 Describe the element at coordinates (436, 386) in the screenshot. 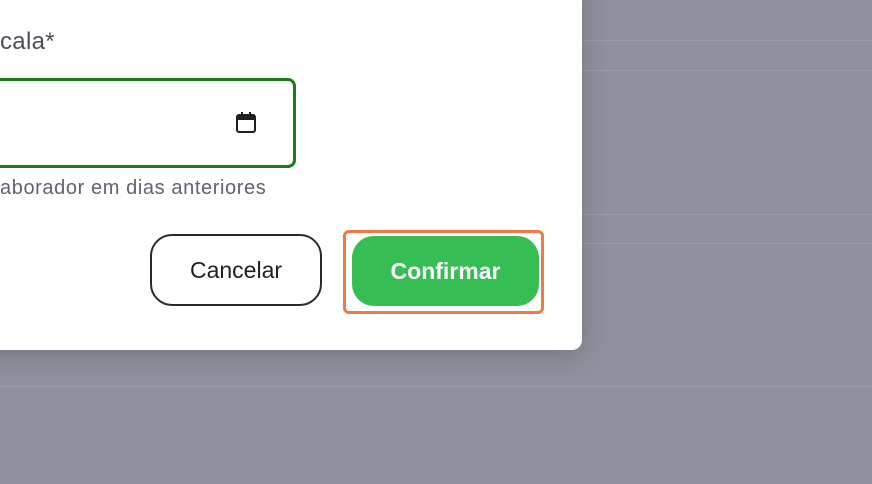

I see `background-row-divider` at that location.